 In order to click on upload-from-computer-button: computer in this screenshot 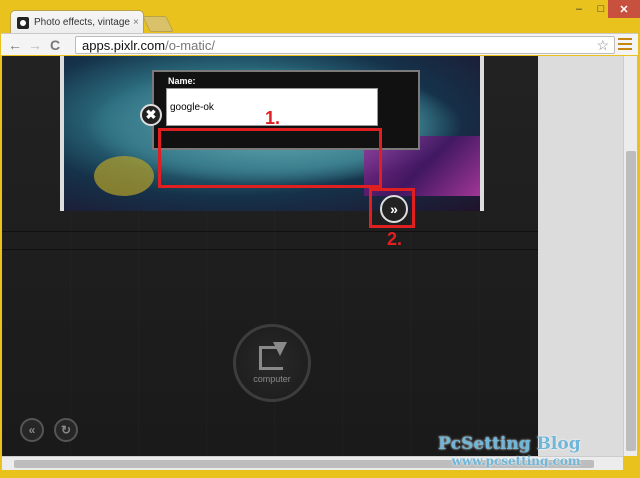, I will do `click(272, 363)`.